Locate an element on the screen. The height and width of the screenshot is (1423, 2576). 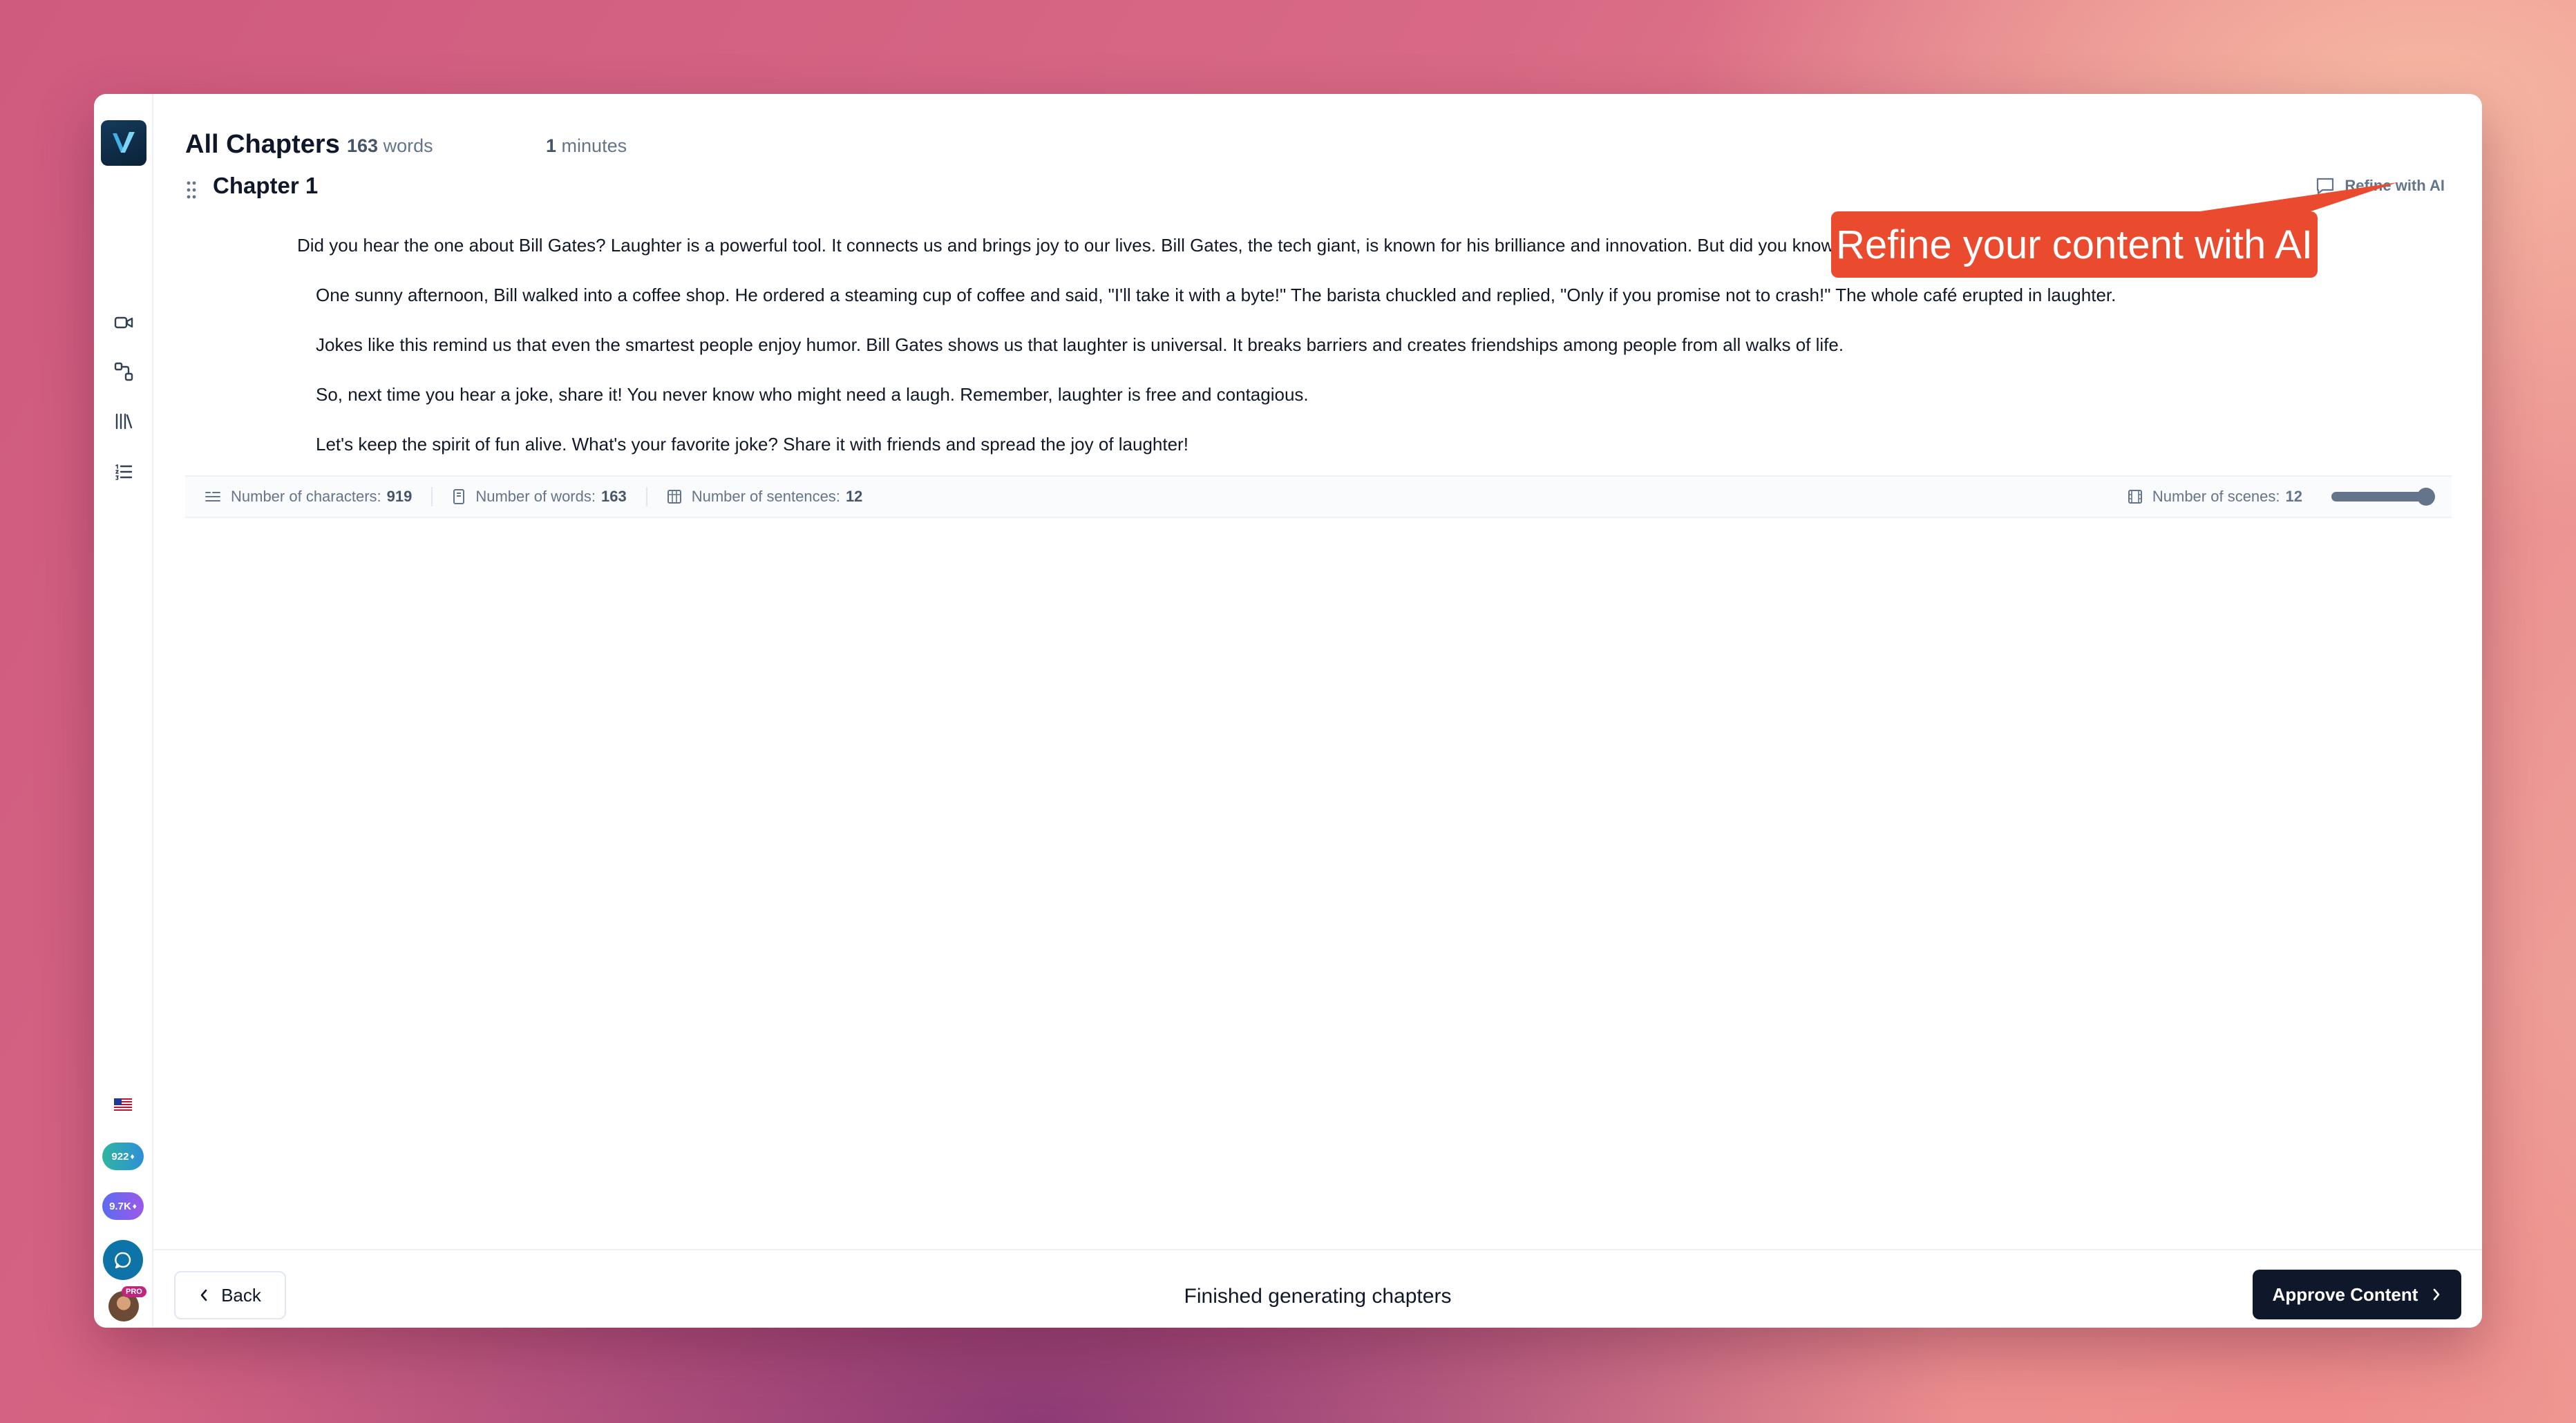
scenes-count-label: Number of scenes: is located at coordinates (2216, 496).